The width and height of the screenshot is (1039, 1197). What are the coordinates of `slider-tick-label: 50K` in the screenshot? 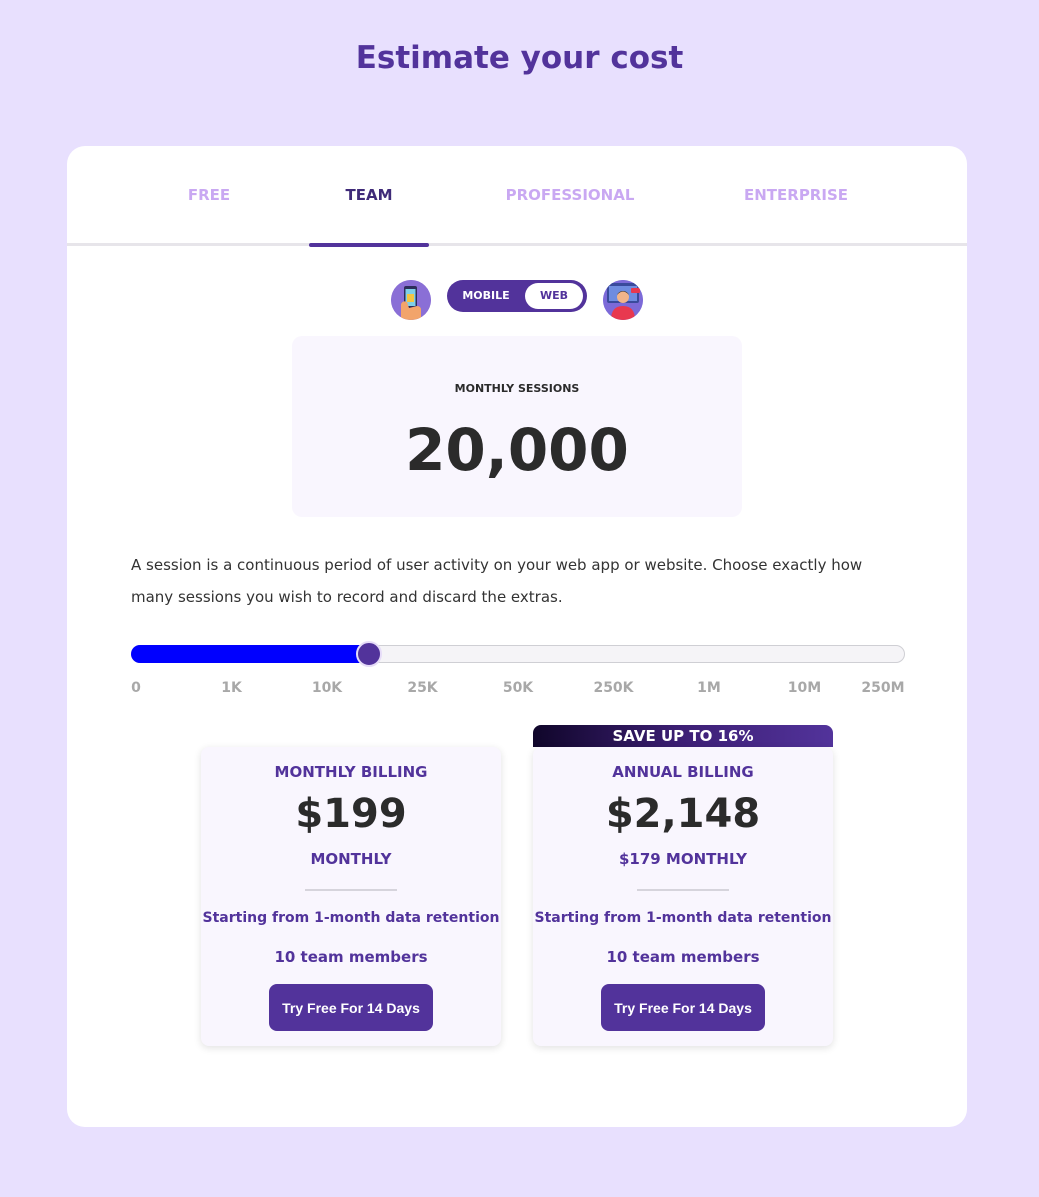 It's located at (518, 688).